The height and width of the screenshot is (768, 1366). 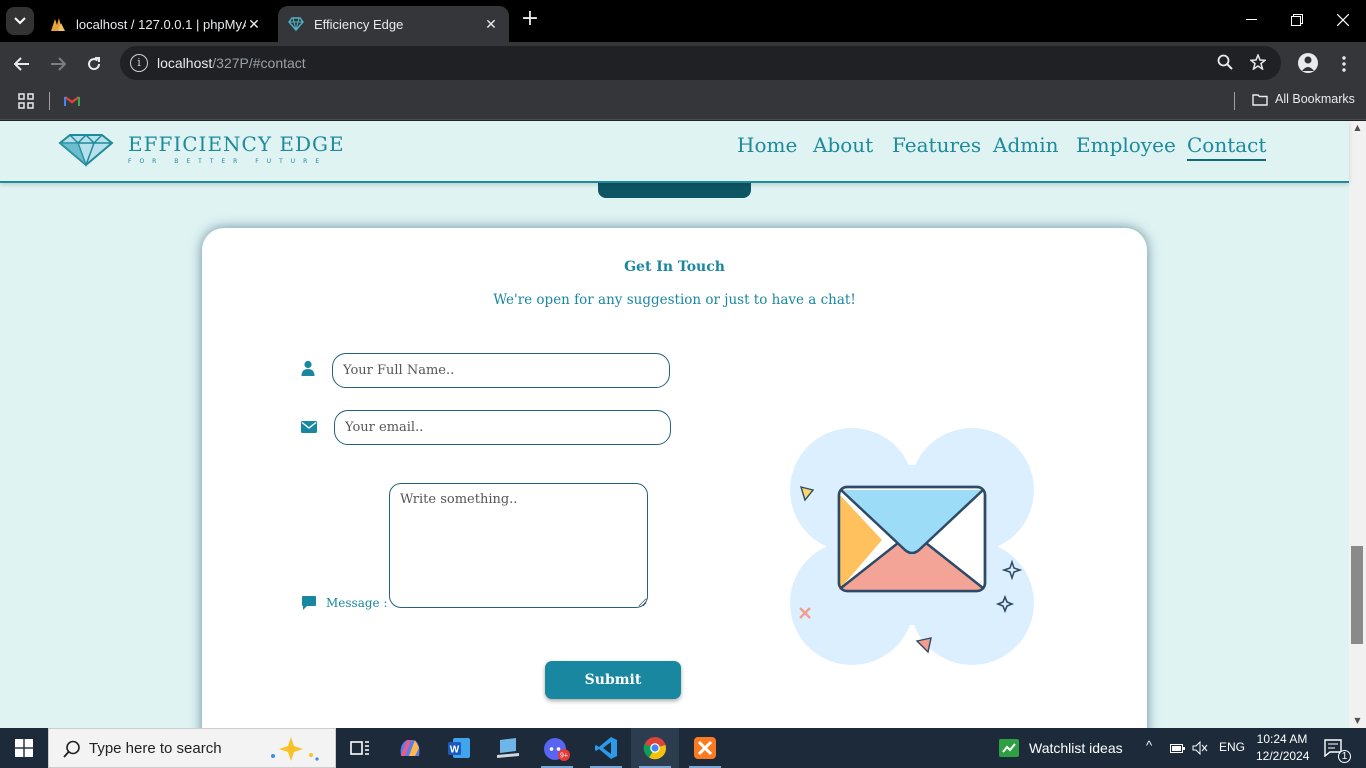 I want to click on copilot-sparkle-icon, so click(x=295, y=749).